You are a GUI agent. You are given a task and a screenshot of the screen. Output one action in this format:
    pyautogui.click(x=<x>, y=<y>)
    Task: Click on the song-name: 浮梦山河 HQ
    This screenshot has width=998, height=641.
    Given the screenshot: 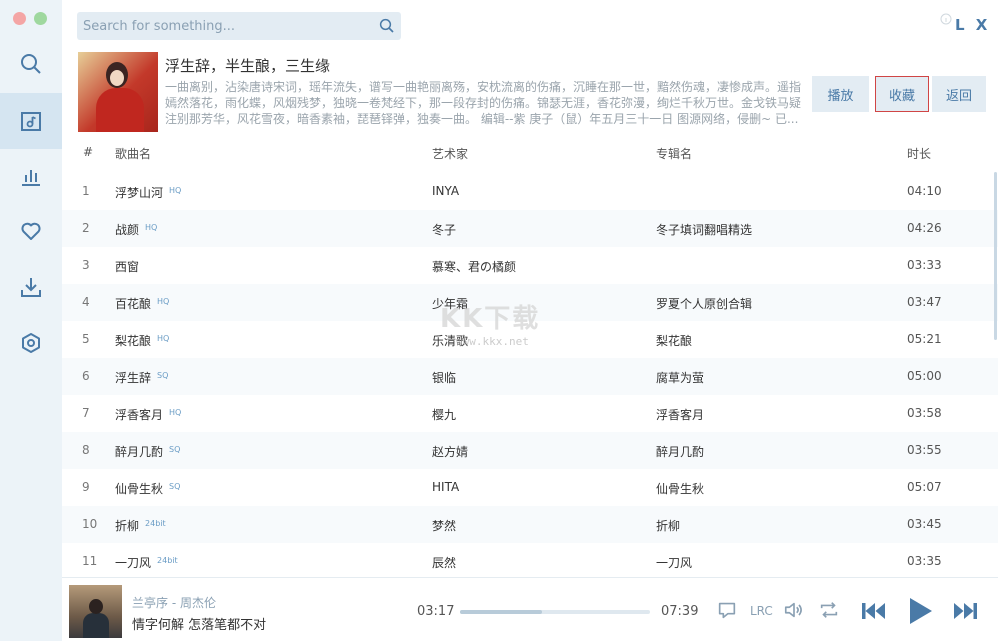 What is the action you would take?
    pyautogui.click(x=148, y=192)
    